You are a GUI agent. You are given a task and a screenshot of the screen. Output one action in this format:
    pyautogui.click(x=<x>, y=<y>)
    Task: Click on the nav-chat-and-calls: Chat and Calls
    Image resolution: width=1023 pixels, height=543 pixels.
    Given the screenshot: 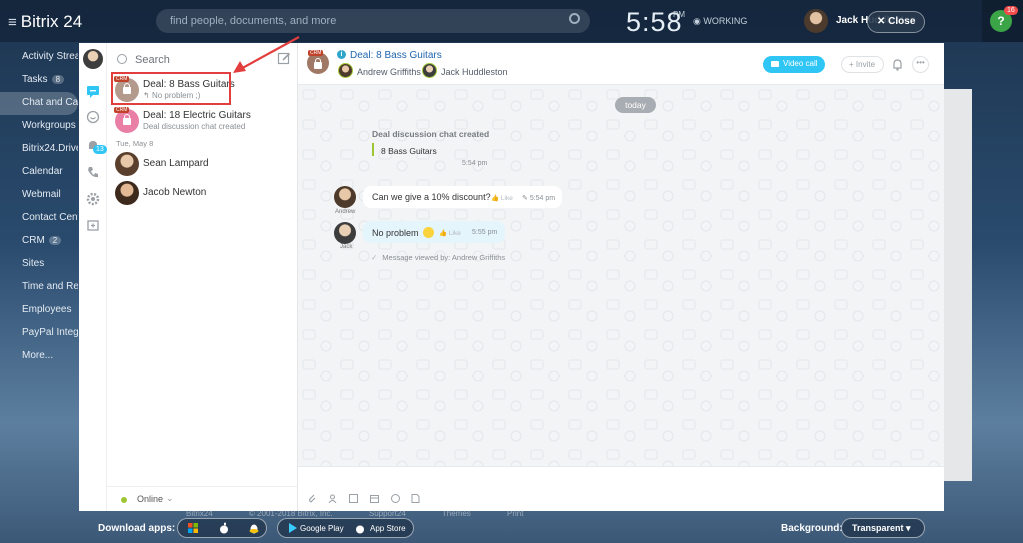 What is the action you would take?
    pyautogui.click(x=39, y=103)
    